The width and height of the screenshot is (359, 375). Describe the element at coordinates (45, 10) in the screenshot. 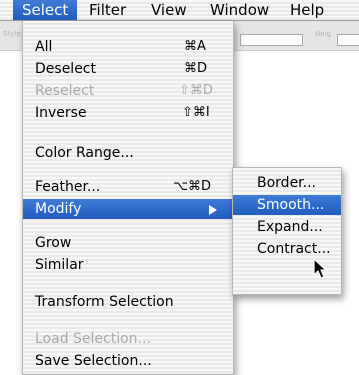

I see `menubar-select: Select` at that location.